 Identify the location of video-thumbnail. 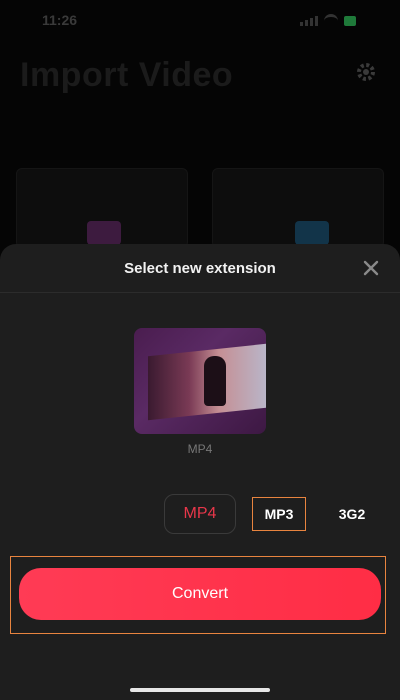
(200, 381).